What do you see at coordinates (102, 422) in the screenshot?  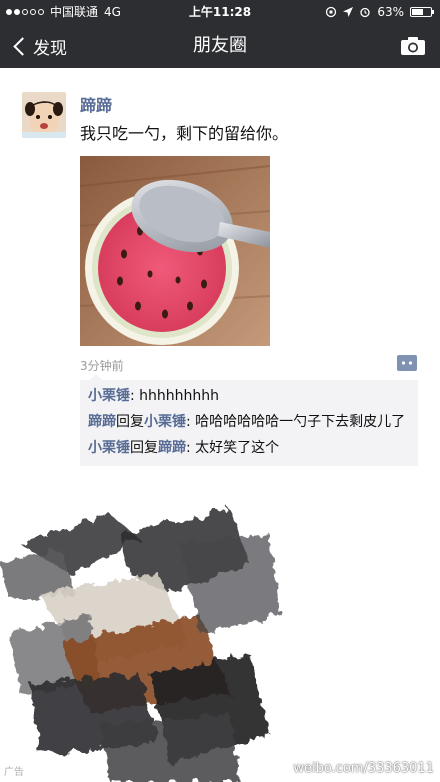 I see `commenter-name: 蹄蹄` at bounding box center [102, 422].